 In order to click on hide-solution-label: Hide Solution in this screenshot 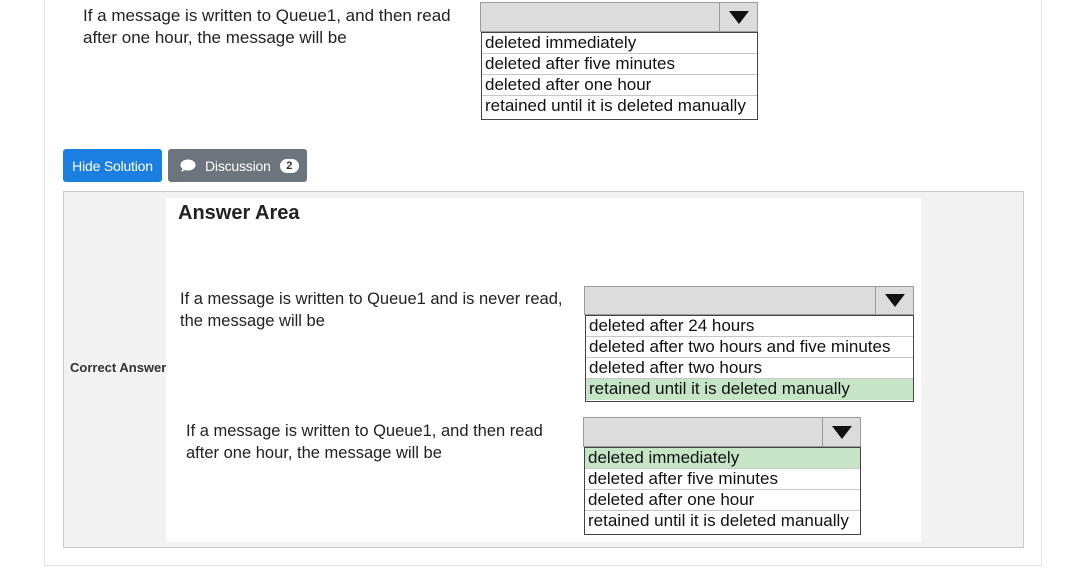, I will do `click(112, 165)`.